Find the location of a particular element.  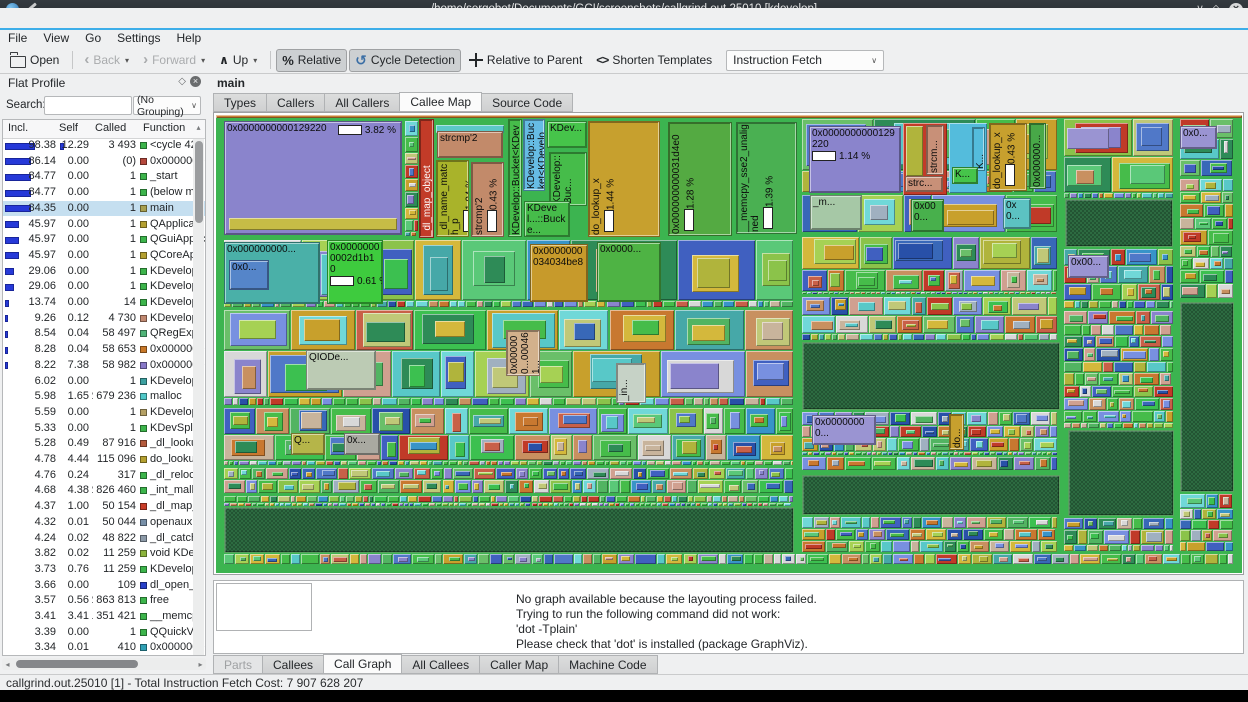

treemap-block: 0x00000000002d1b100.61 % is located at coordinates (355, 272).